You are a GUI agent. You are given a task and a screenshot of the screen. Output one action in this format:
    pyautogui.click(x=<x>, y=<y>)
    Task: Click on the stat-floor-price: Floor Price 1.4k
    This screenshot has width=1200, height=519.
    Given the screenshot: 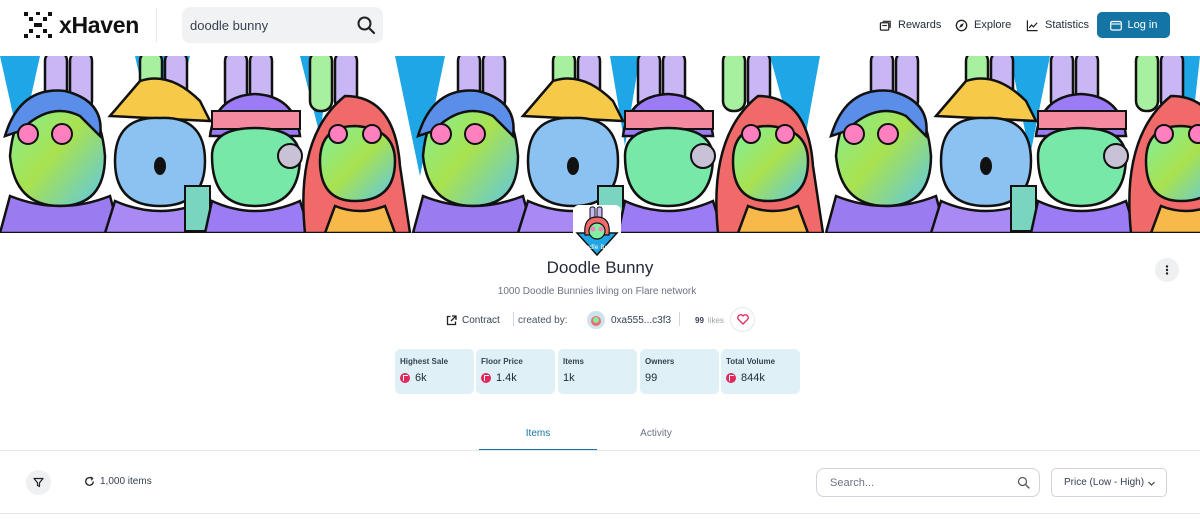 What is the action you would take?
    pyautogui.click(x=515, y=371)
    